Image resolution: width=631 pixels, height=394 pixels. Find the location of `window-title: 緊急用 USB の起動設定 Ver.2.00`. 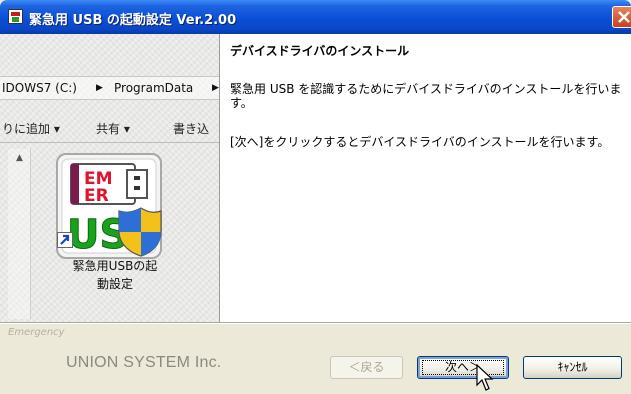

window-title: 緊急用 USB の起動設定 Ver.2.00 is located at coordinates (133, 20).